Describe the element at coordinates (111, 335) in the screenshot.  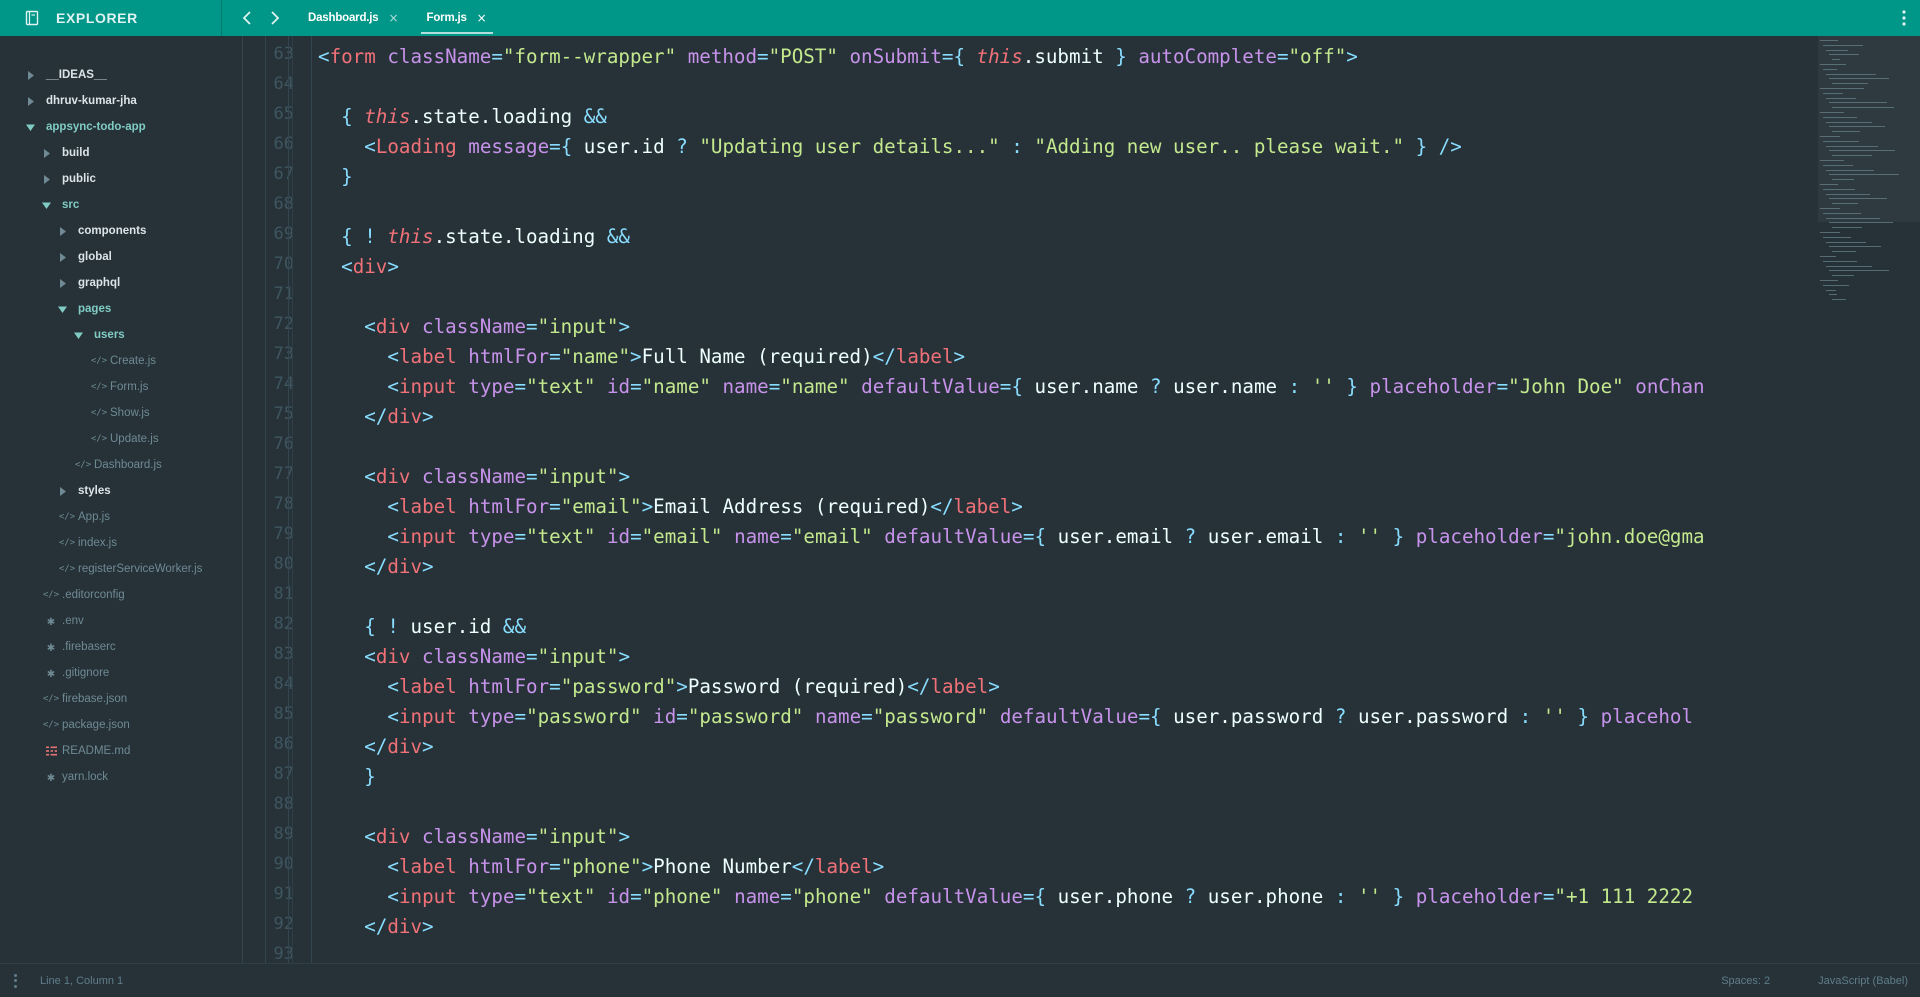
I see `sidebar-item-users: users` at that location.